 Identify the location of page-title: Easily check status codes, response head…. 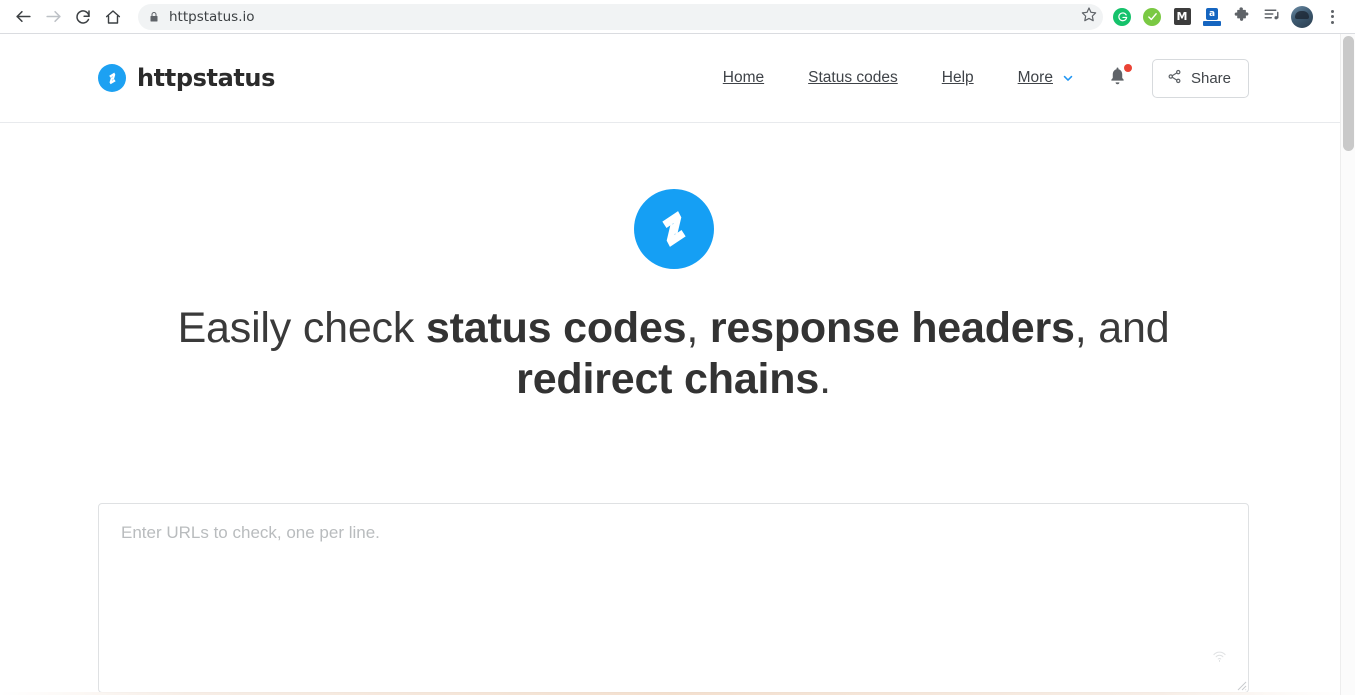
(674, 354).